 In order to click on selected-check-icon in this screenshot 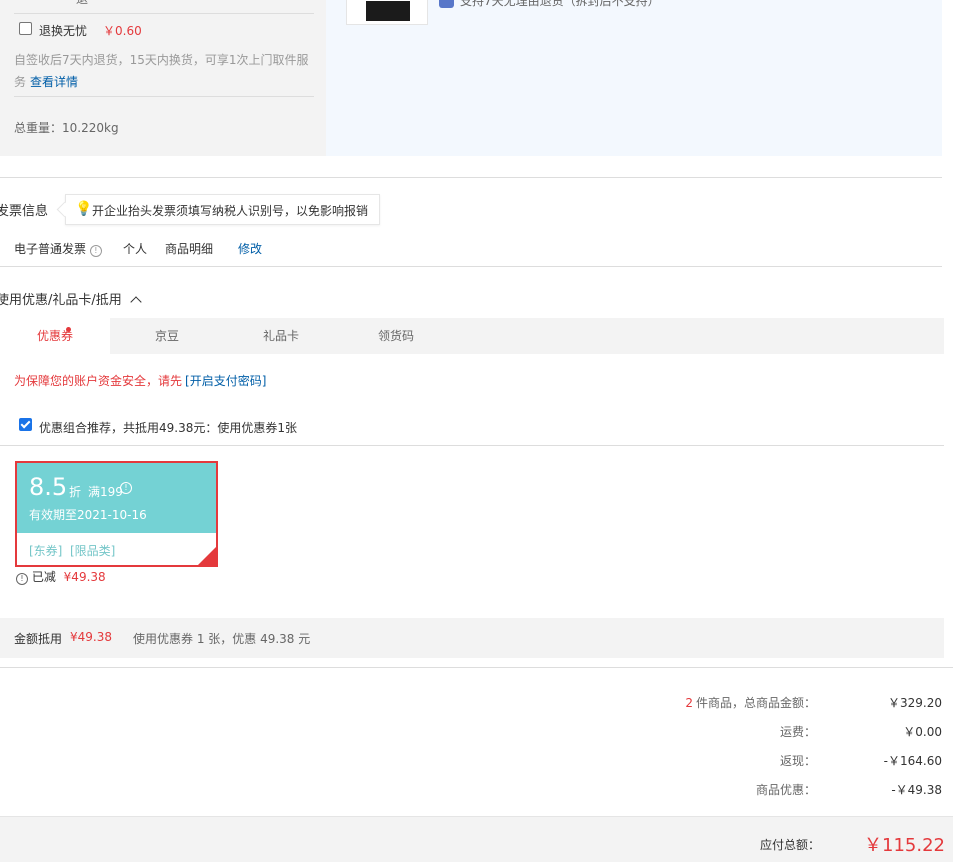, I will do `click(207, 556)`.